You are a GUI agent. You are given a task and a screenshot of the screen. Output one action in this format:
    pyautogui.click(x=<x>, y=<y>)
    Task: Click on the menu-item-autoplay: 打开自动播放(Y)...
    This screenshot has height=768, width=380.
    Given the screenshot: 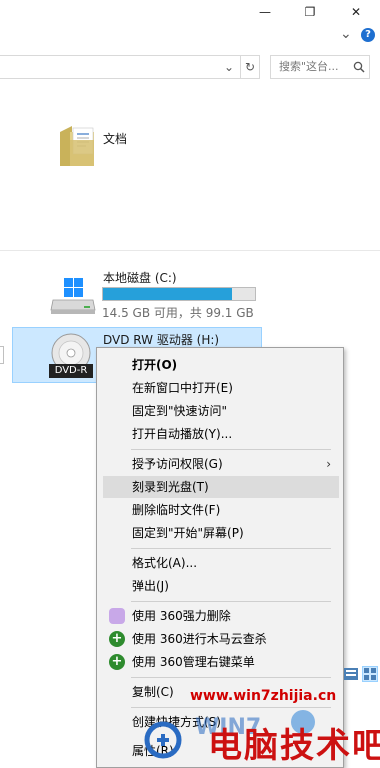 What is the action you would take?
    pyautogui.click(x=221, y=434)
    